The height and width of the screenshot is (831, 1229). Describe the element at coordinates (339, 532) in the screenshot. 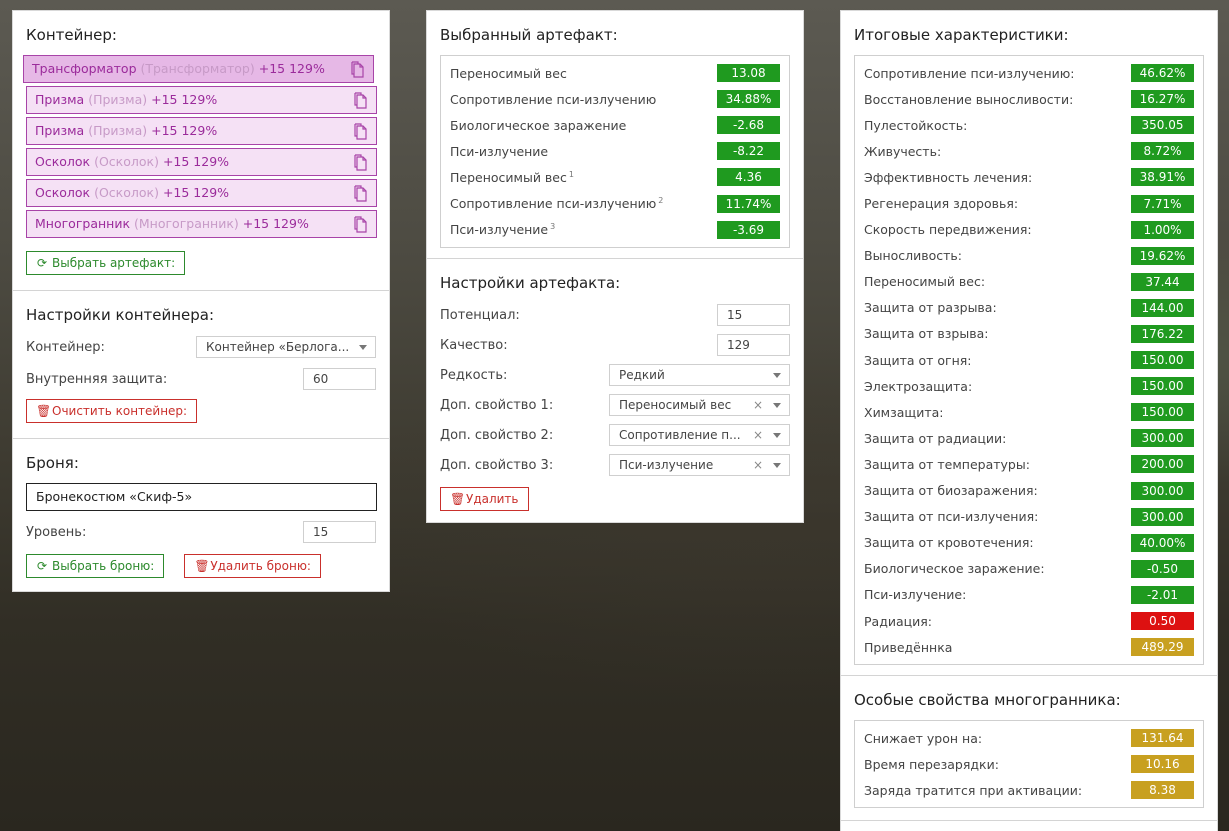

I see `armor-level-input: 15` at that location.